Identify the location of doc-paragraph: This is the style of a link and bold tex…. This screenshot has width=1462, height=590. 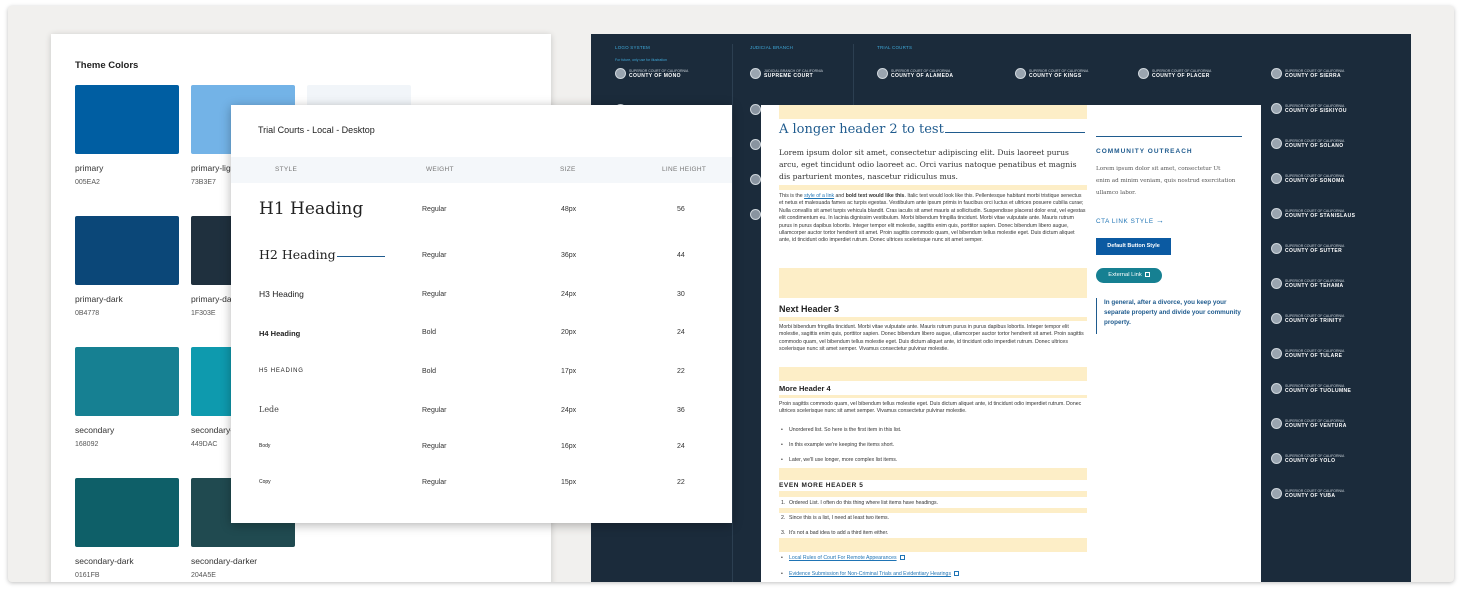
(933, 219).